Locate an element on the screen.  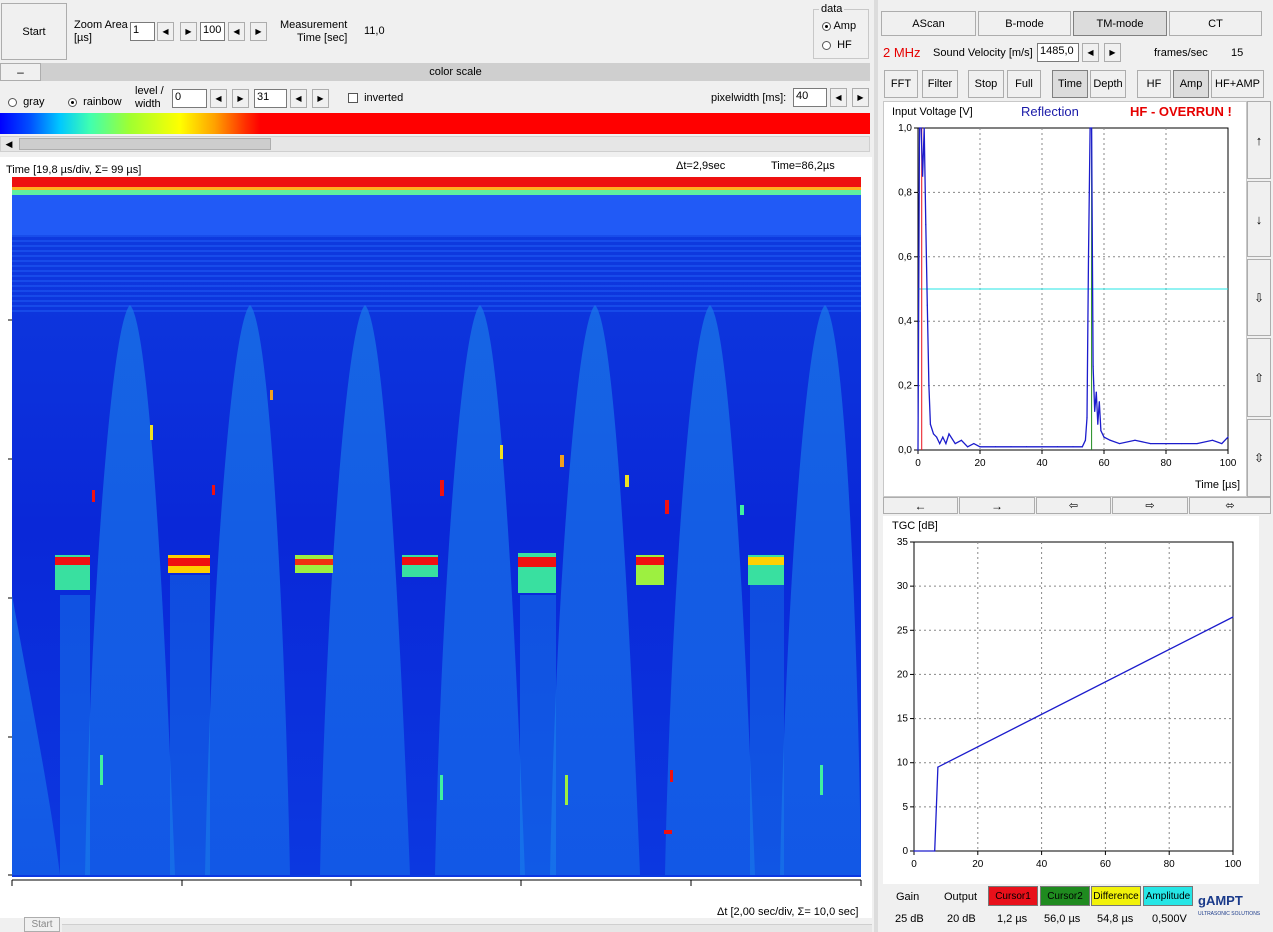
level-inc-button: ▶ is located at coordinates (240, 98).